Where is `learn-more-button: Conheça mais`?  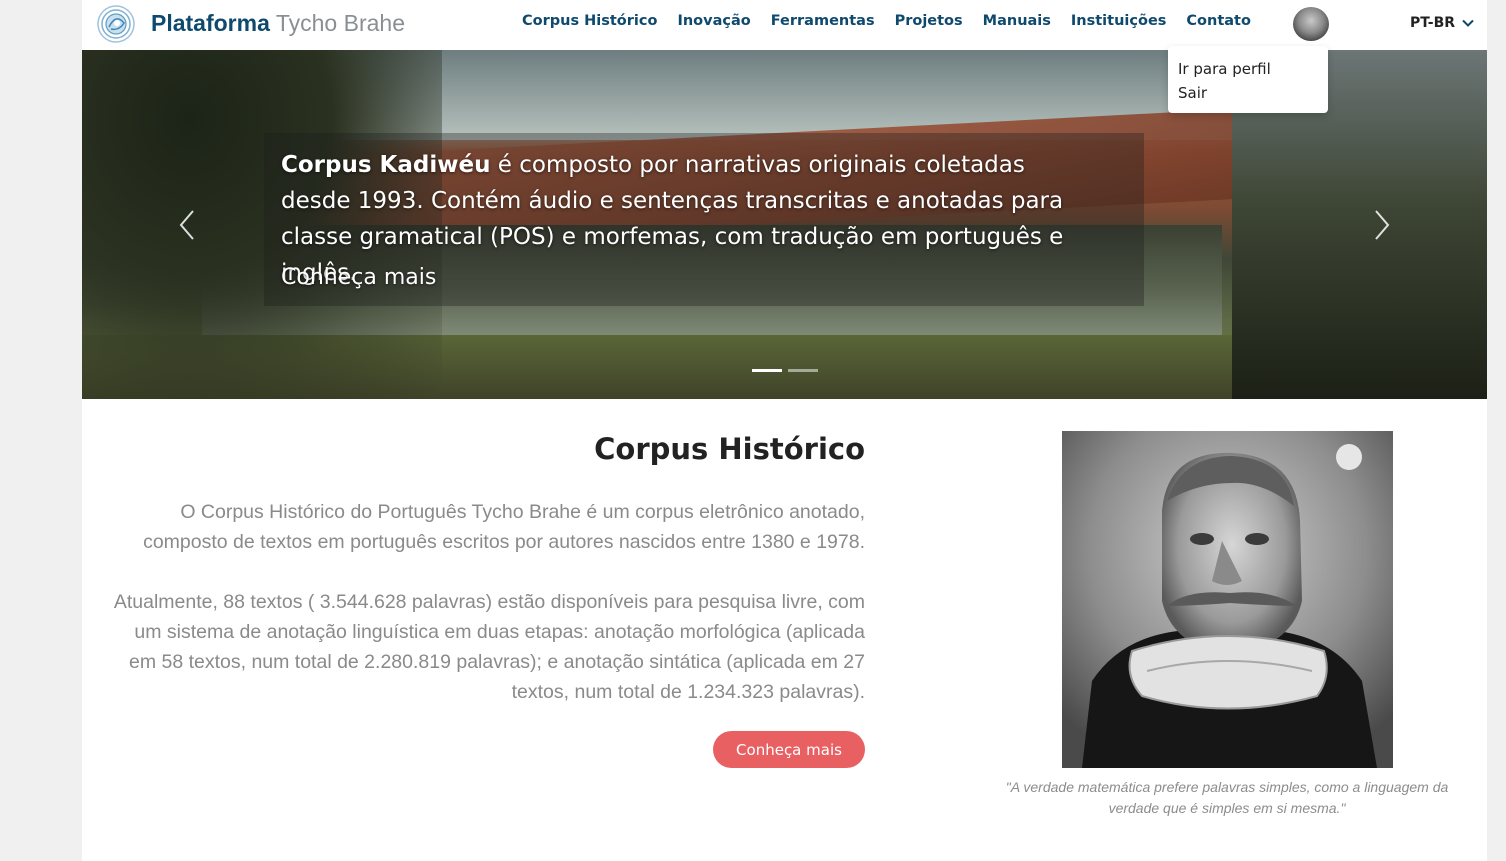
learn-more-button: Conheça mais is located at coordinates (789, 749).